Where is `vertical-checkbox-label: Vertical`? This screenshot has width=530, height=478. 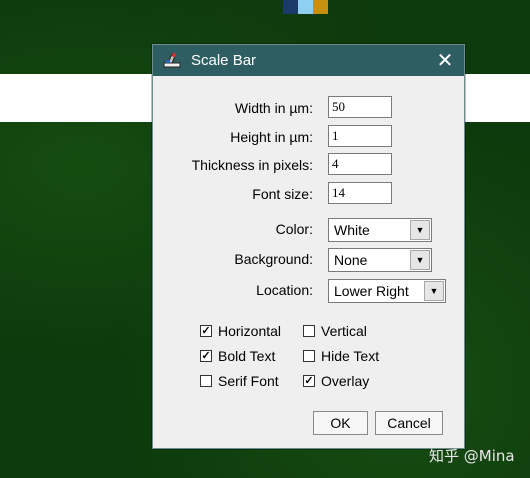
vertical-checkbox-label: Vertical is located at coordinates (344, 331).